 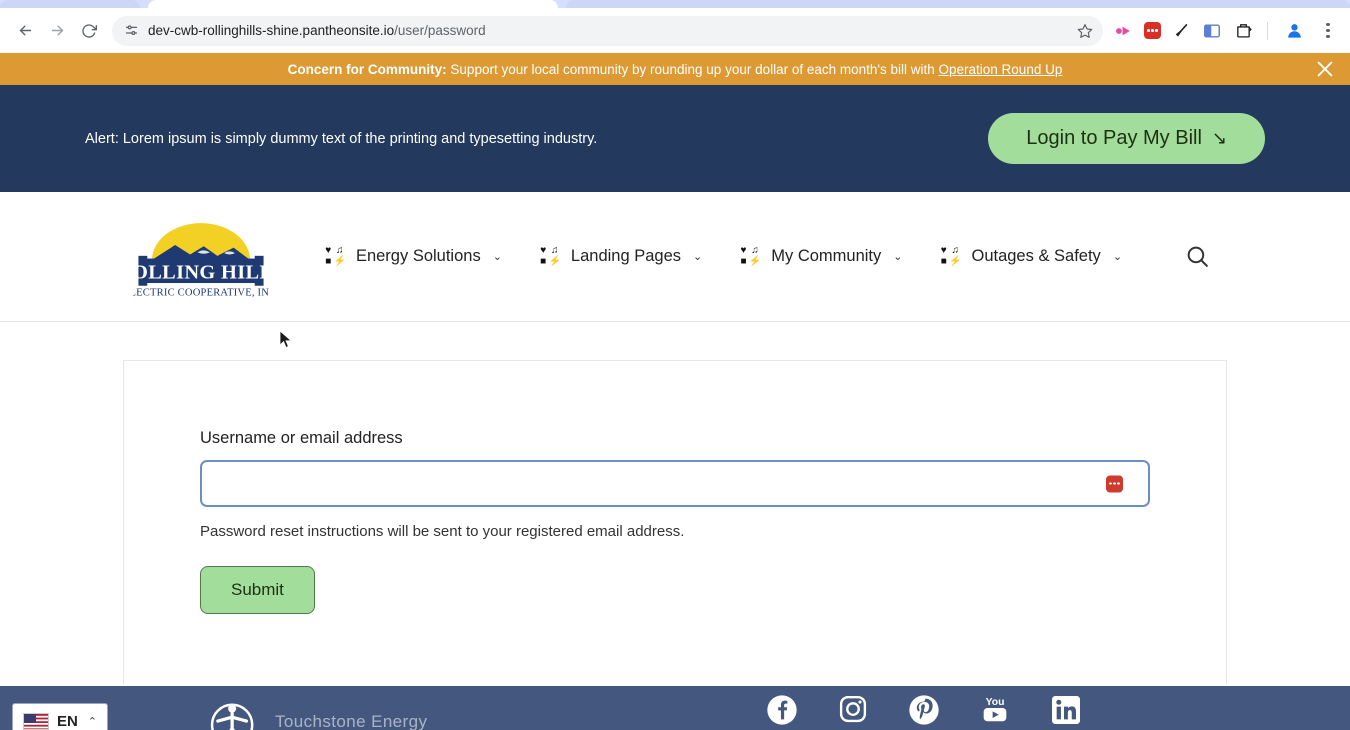 I want to click on nav-item-landing-pages: ♥ ♫ ■ ⚡ Landing Pages ⌄, so click(x=621, y=256).